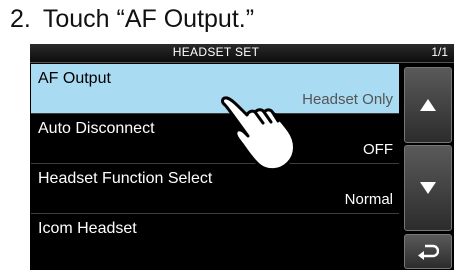 This screenshot has width=459, height=273. What do you see at coordinates (439, 52) in the screenshot?
I see `page-indicator: 1/1` at bounding box center [439, 52].